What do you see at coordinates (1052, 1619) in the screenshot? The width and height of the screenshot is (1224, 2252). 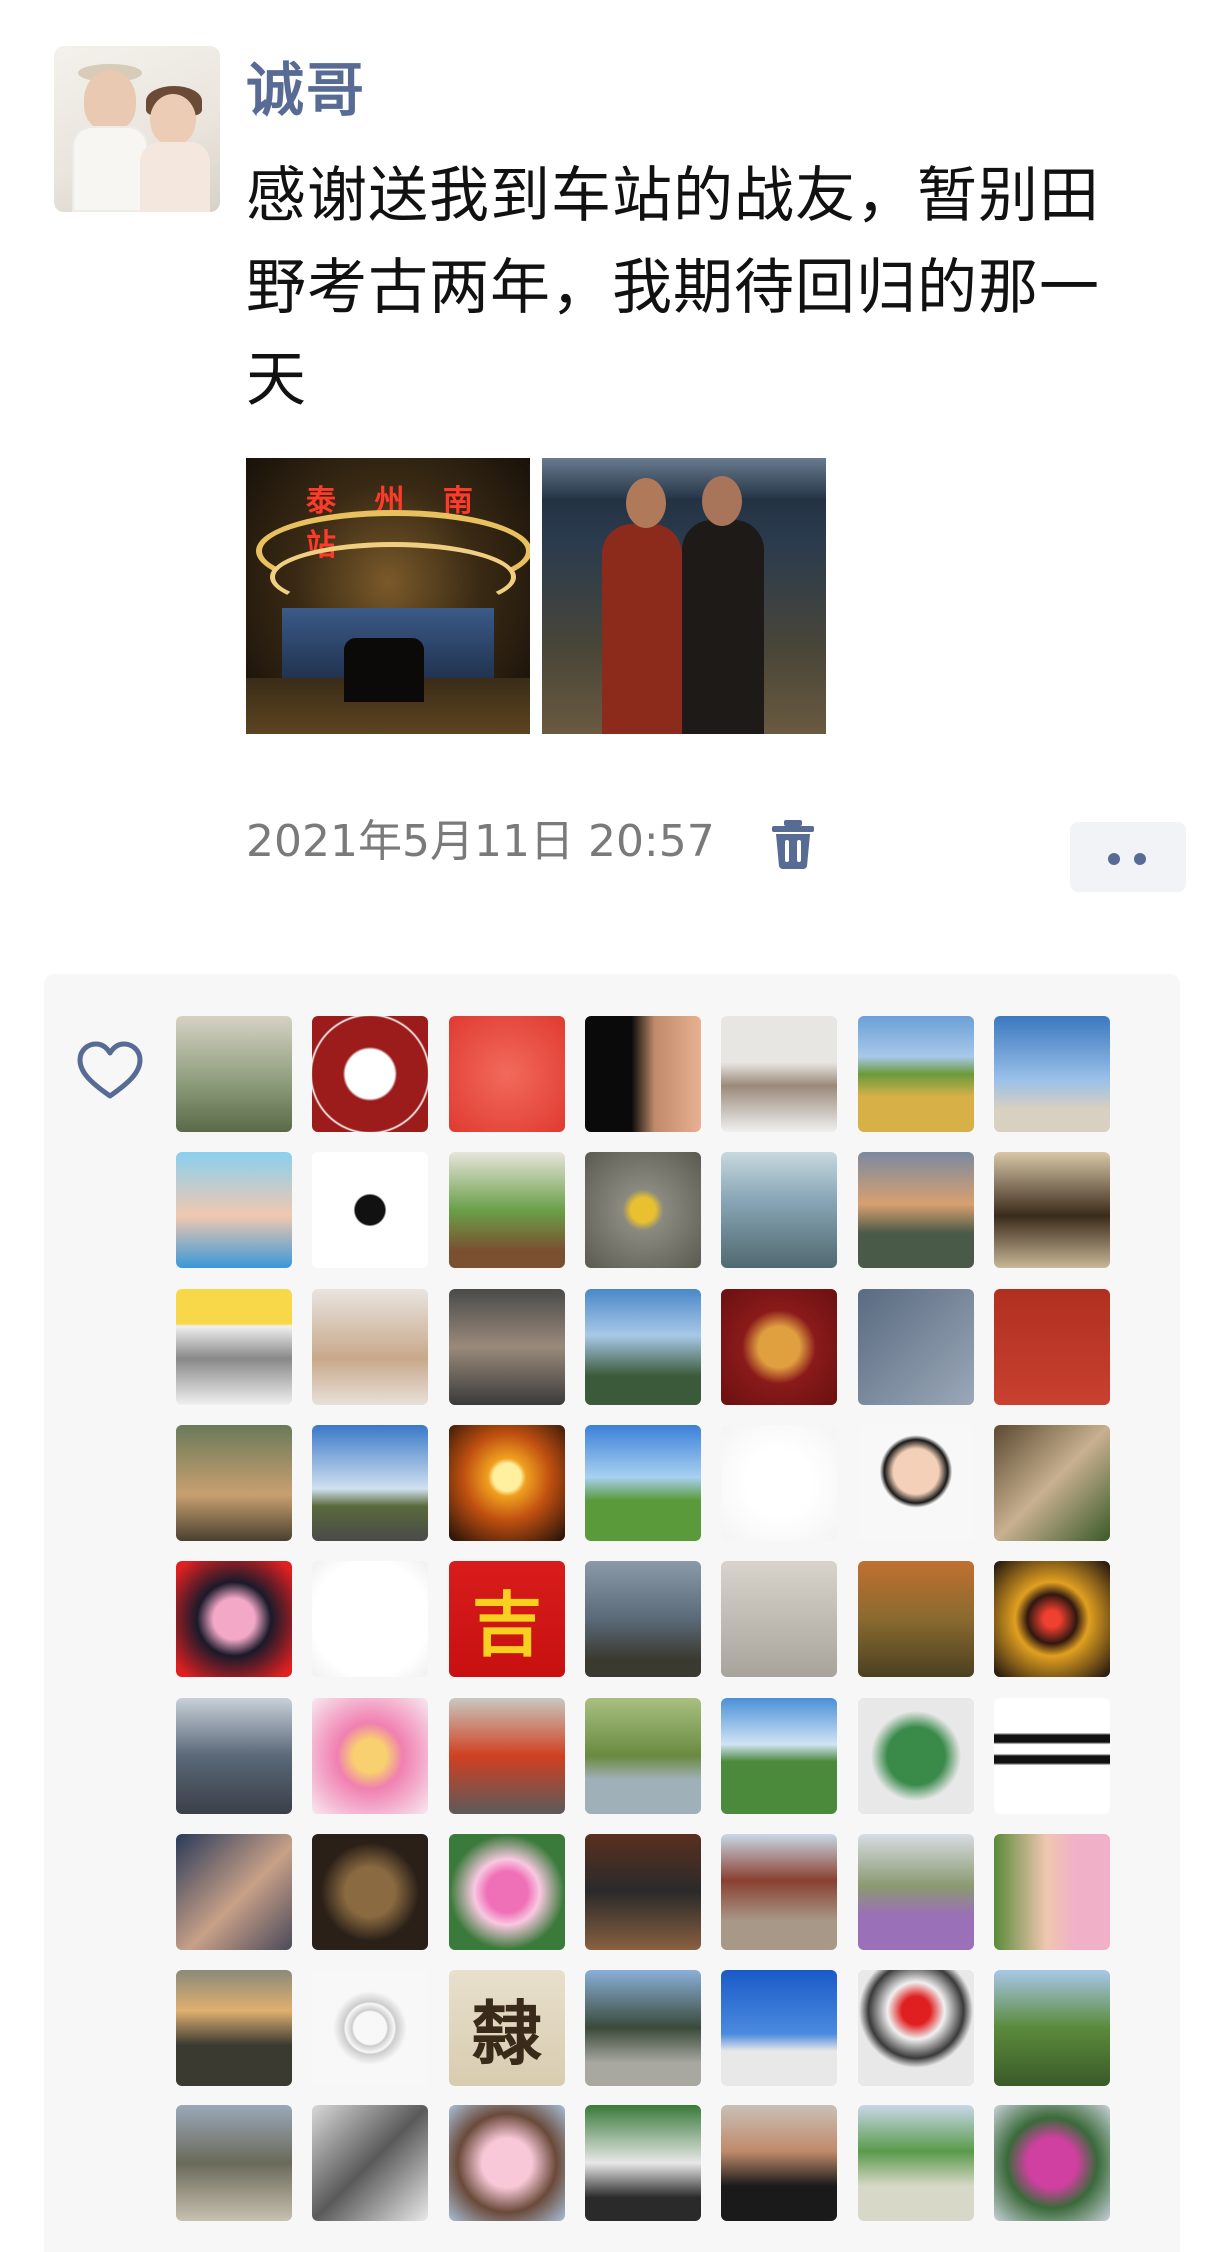 I see `liker-avatar-lanterns` at bounding box center [1052, 1619].